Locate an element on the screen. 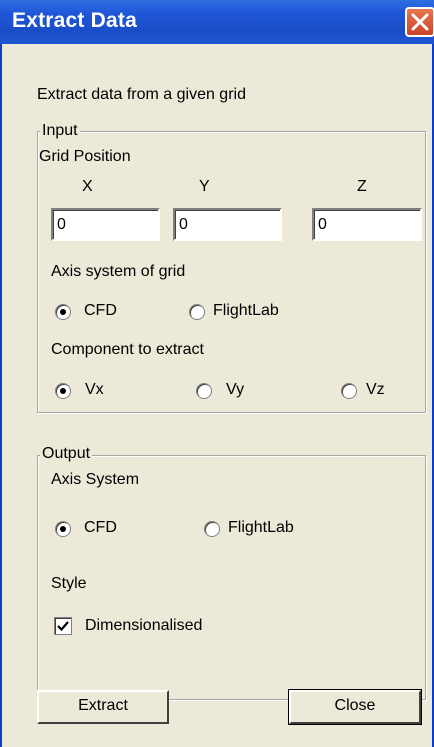 Image resolution: width=434 pixels, height=747 pixels. output-axis-radio-flightlab: FlightLab is located at coordinates (269, 529).